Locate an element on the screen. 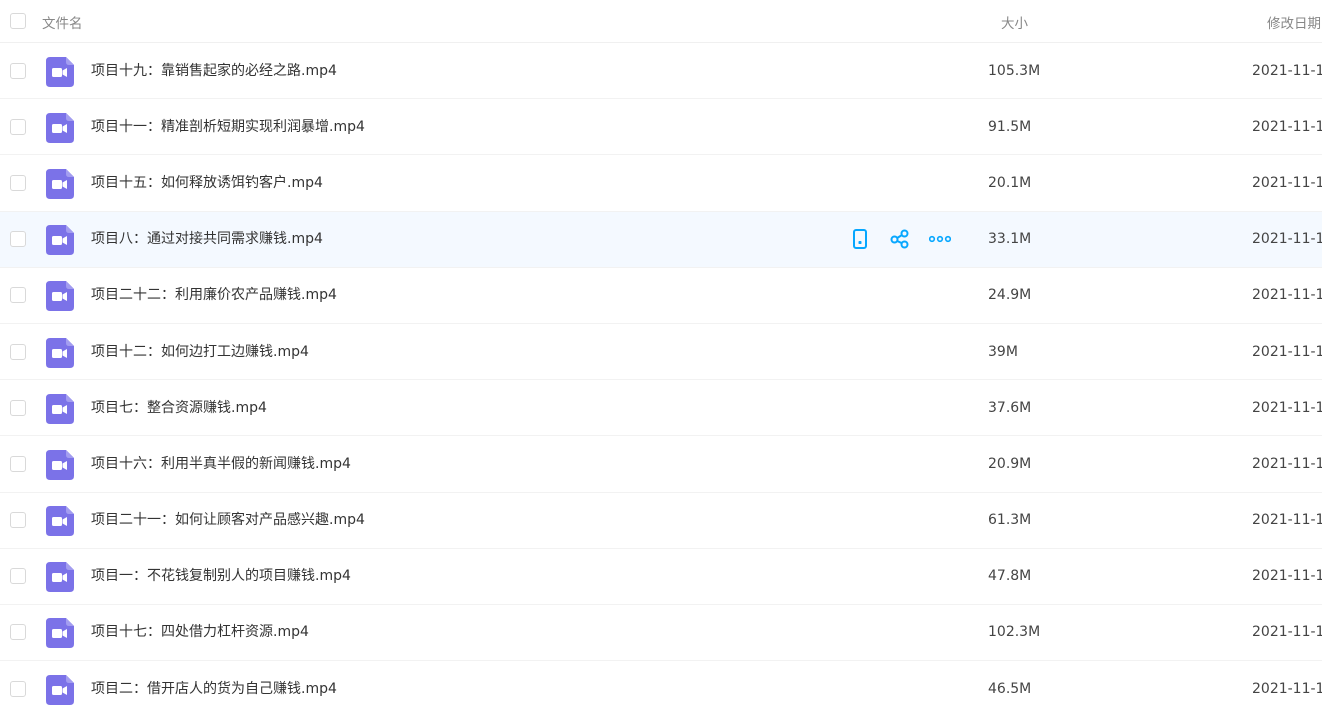 The width and height of the screenshot is (1322, 706). file-name: 项目七：整合资源赚钱.mp4 is located at coordinates (179, 408).